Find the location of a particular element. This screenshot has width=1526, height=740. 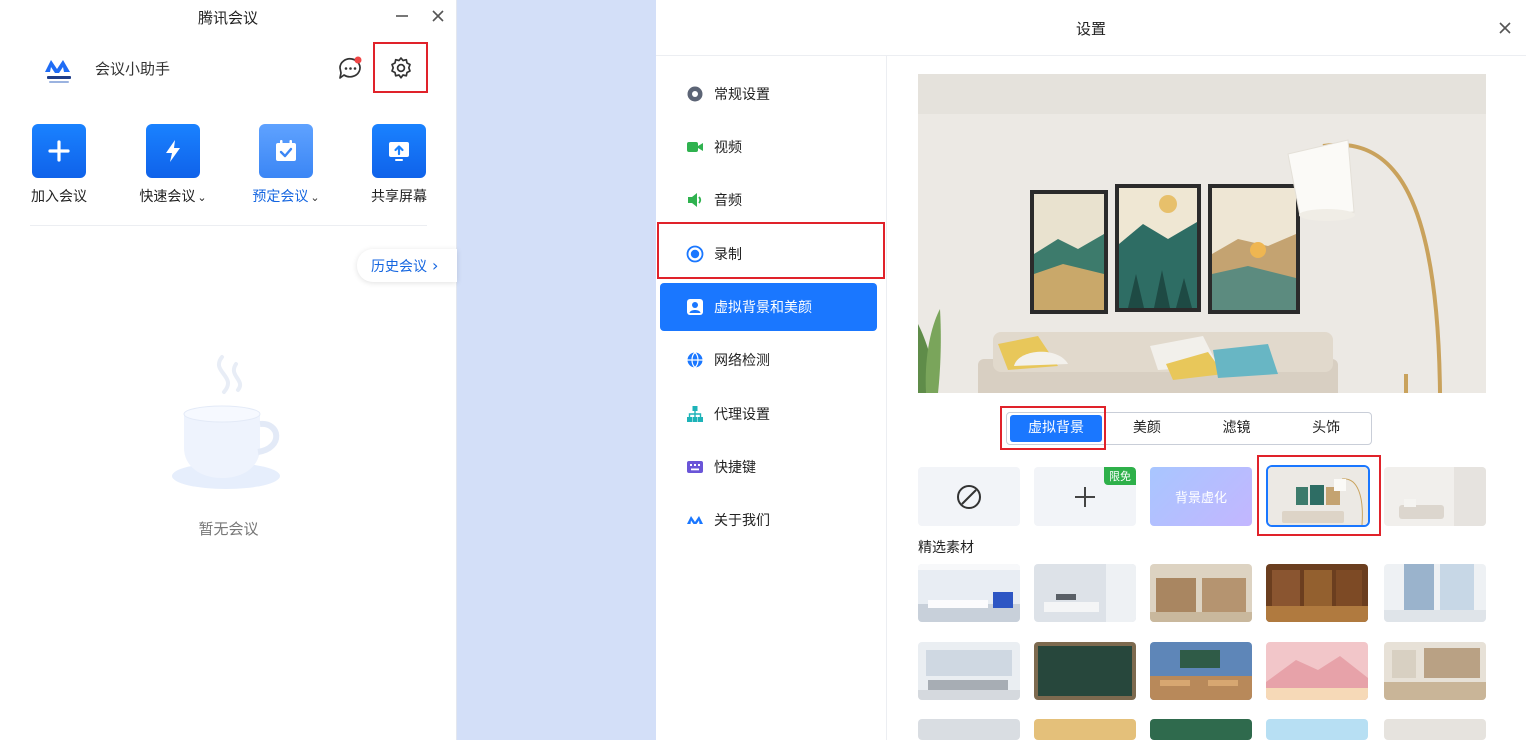

share-screen-icon is located at coordinates (399, 151).